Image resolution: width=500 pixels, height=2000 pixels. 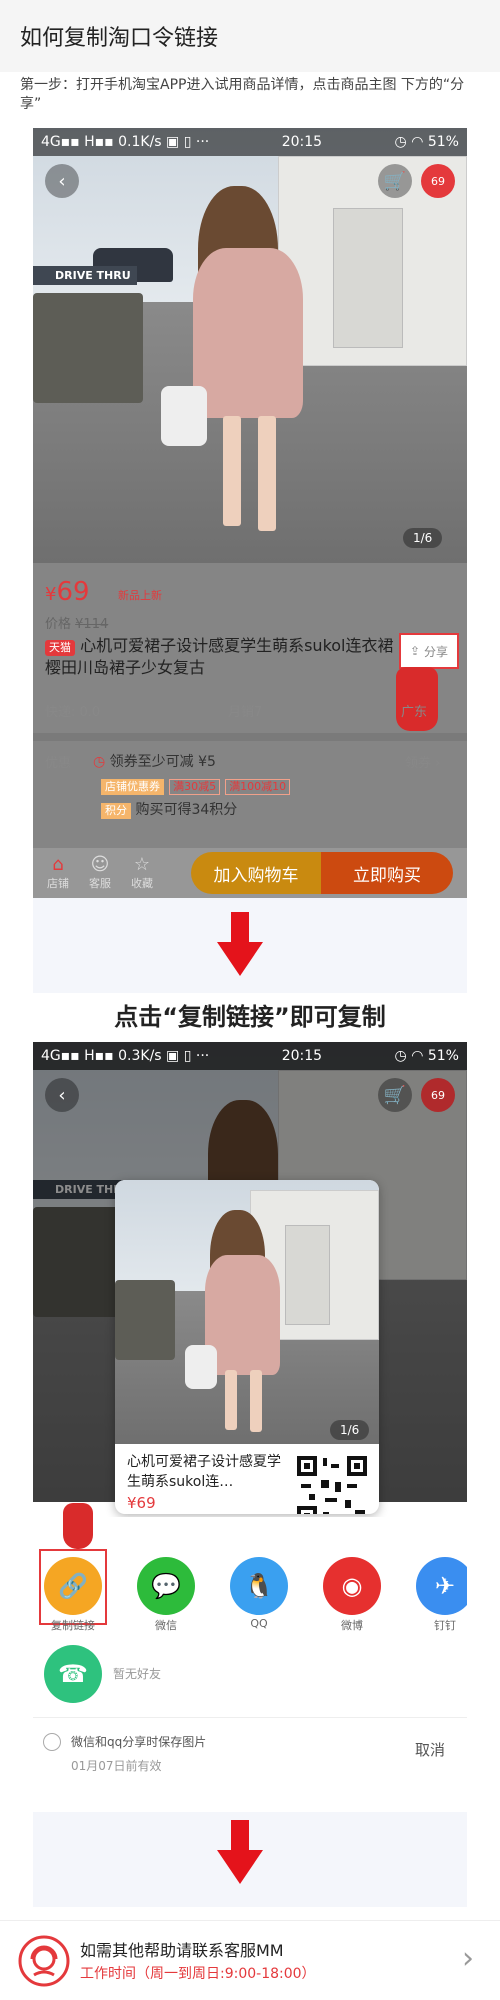 I want to click on contacts-button: ☎, so click(x=73, y=1674).